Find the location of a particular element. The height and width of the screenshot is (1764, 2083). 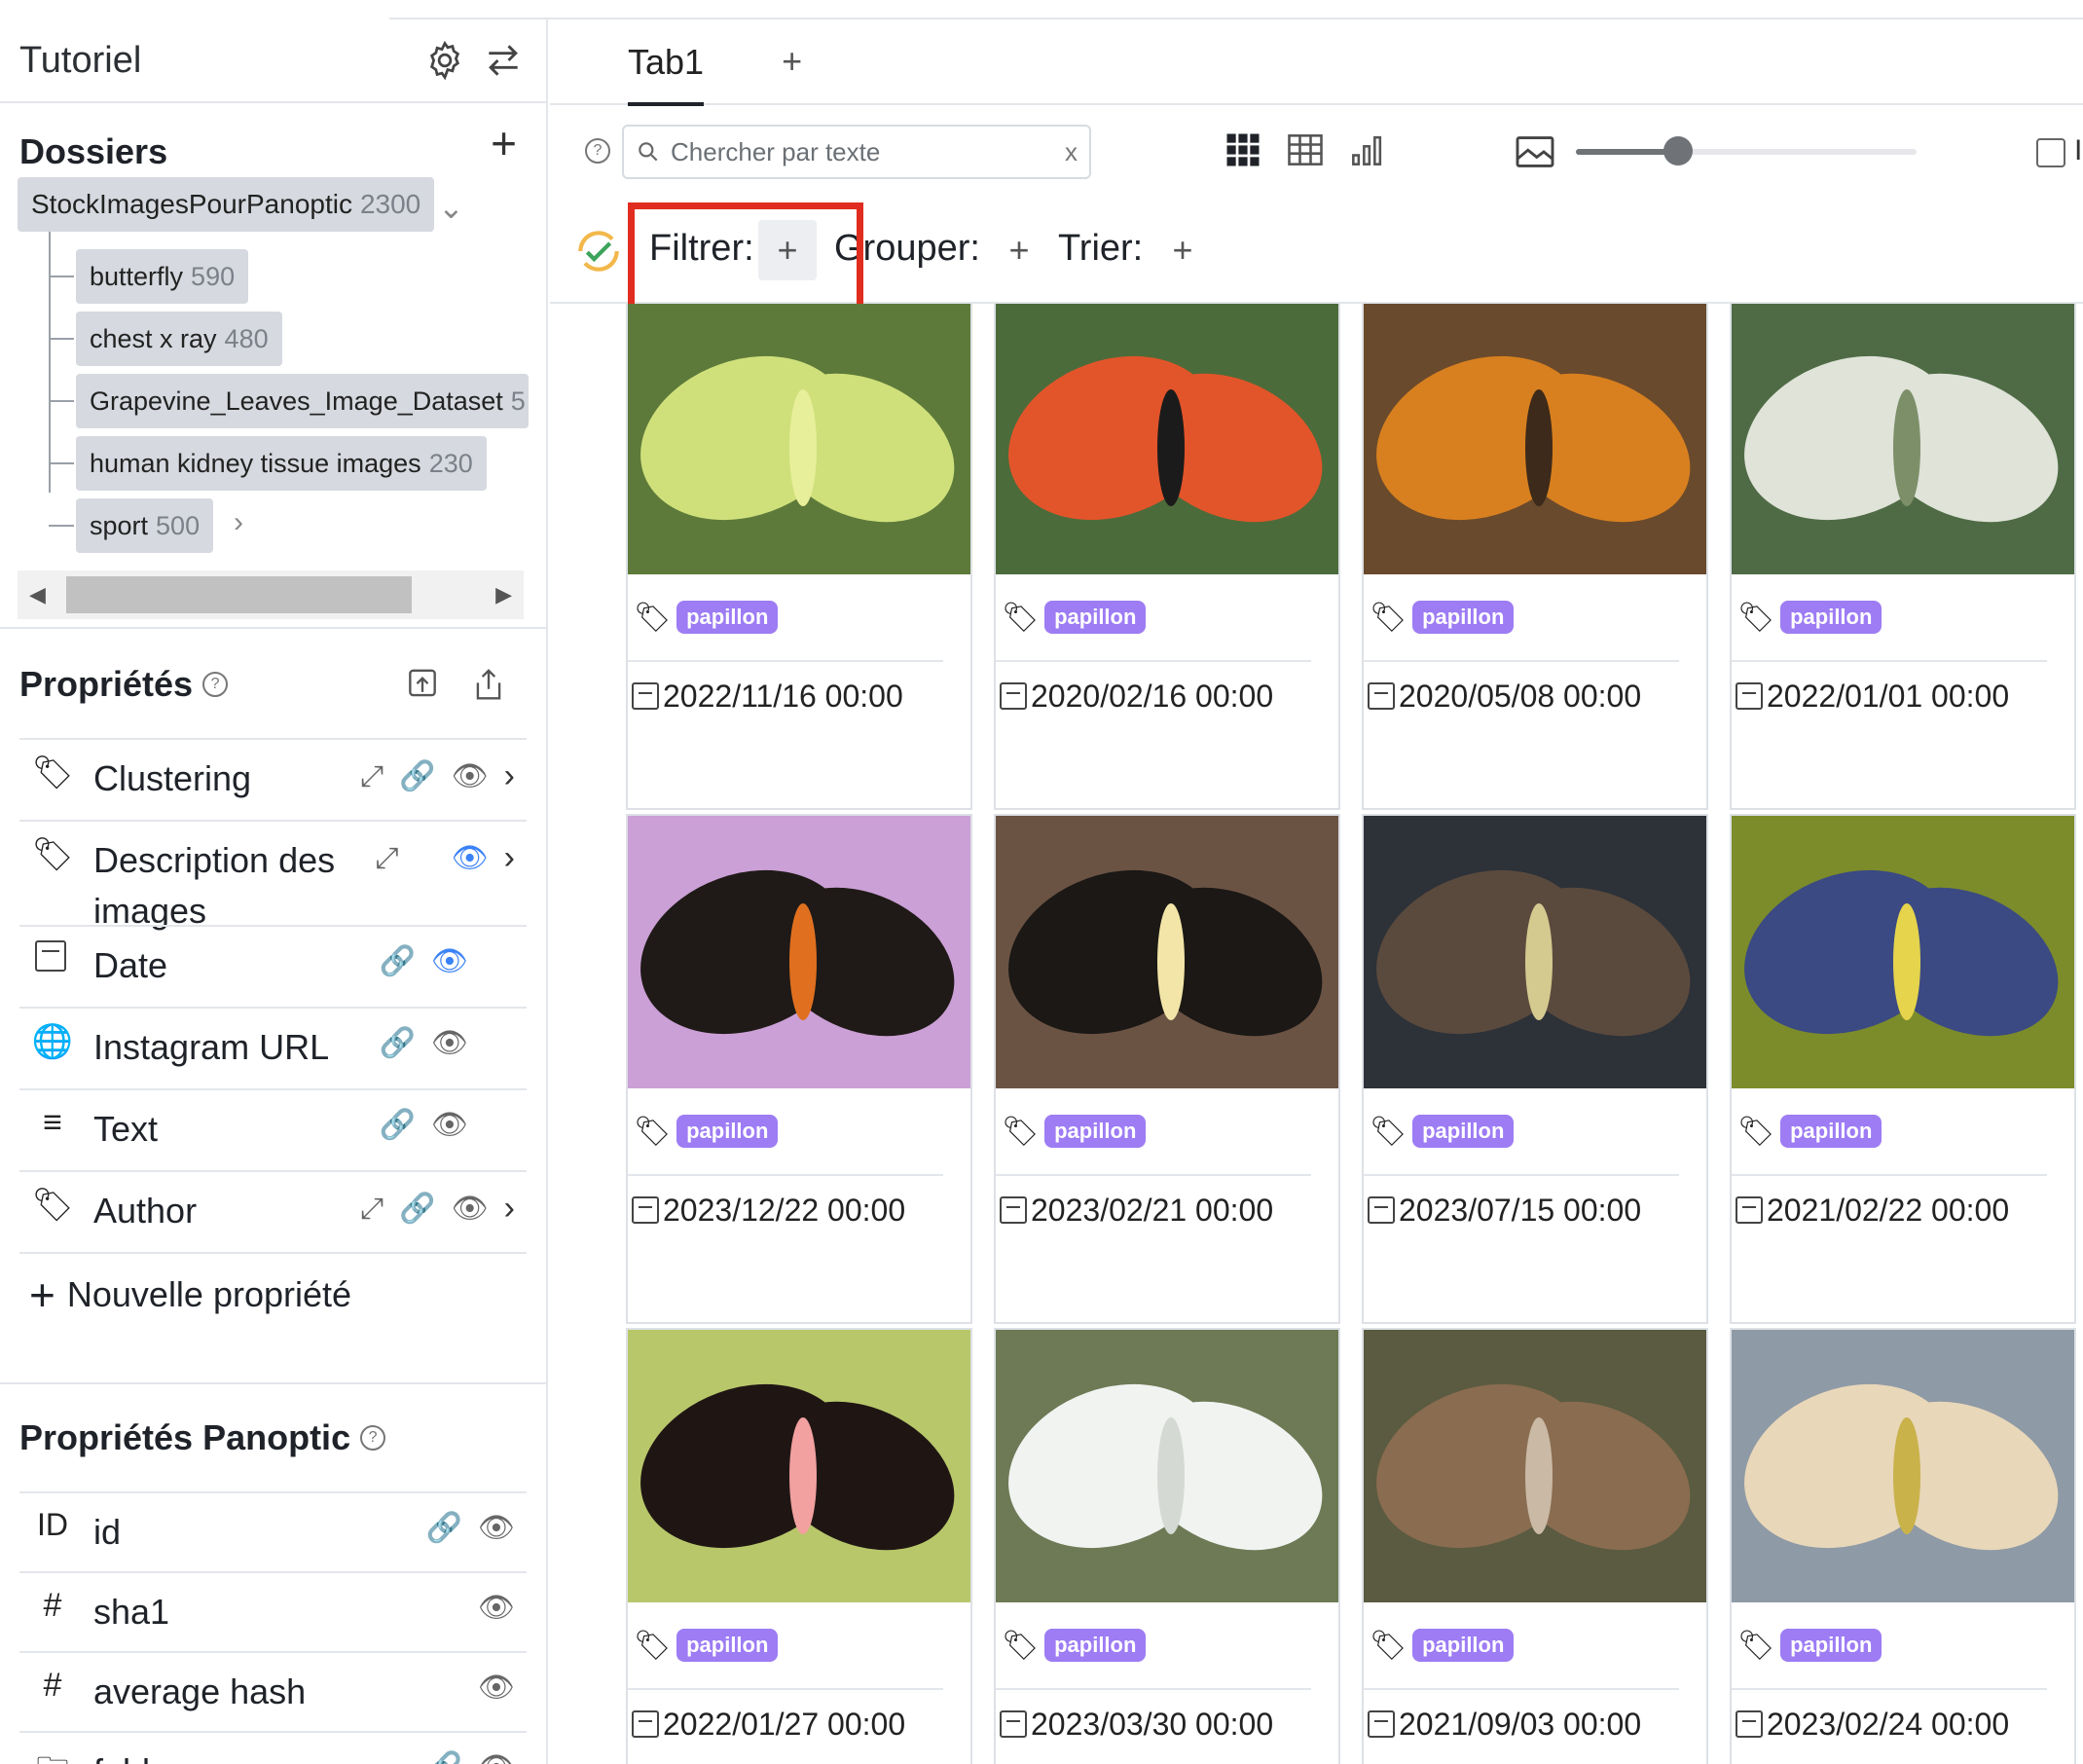

table-view-icon is located at coordinates (1306, 150).